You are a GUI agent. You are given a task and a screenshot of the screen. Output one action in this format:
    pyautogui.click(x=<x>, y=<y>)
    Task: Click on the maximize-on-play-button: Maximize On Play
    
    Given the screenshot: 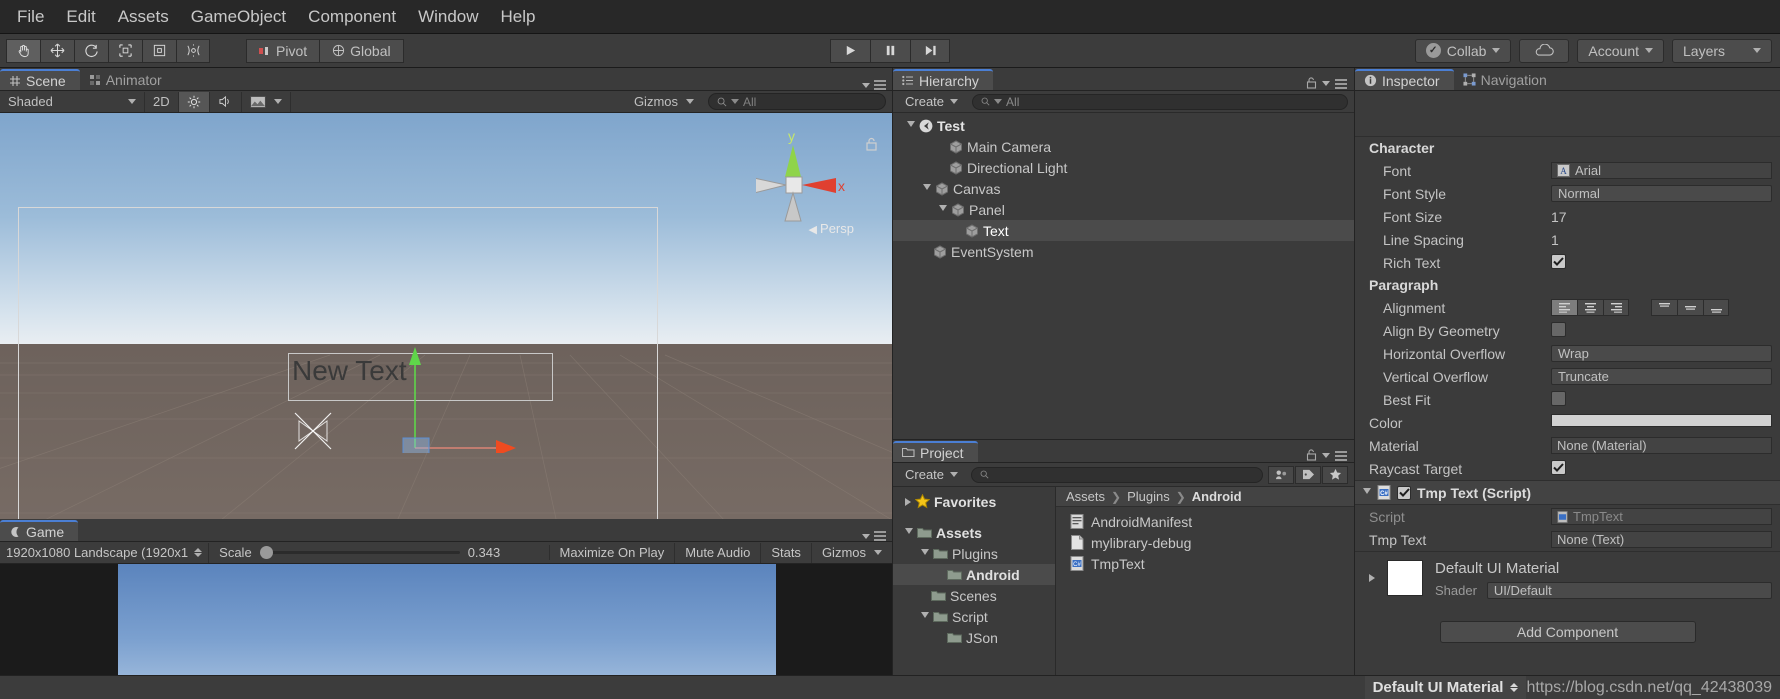 What is the action you would take?
    pyautogui.click(x=613, y=552)
    